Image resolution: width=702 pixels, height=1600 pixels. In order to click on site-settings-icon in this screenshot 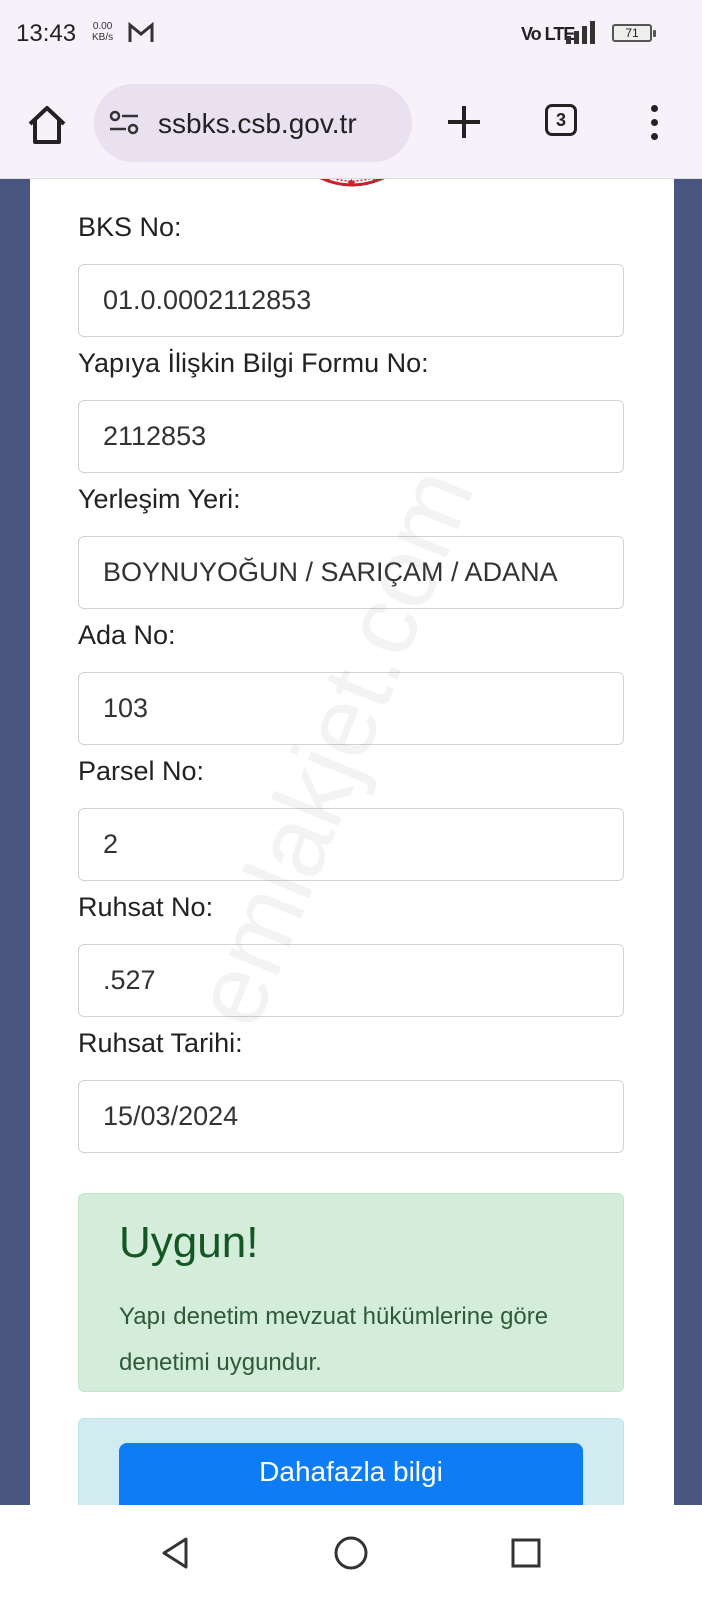, I will do `click(124, 123)`.